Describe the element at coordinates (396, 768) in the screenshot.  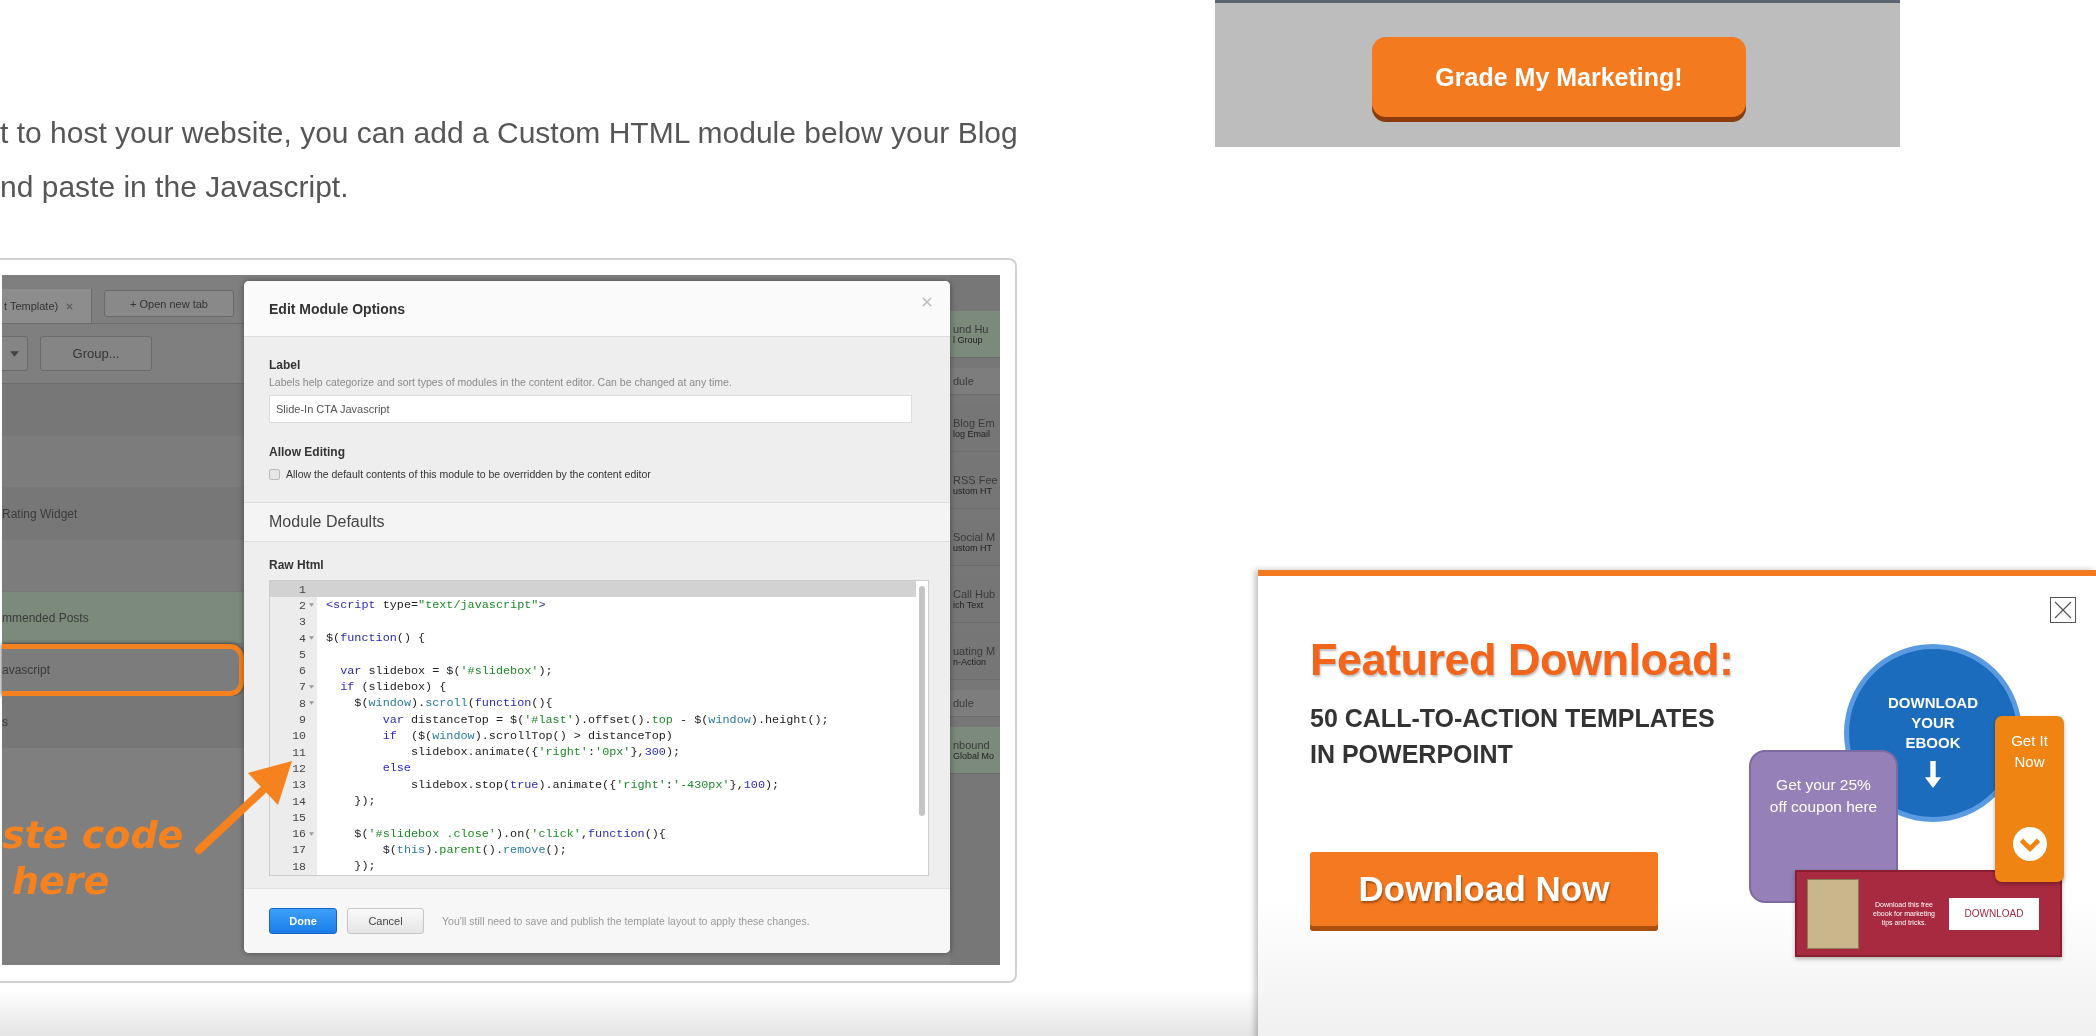
I see `code-line: else` at that location.